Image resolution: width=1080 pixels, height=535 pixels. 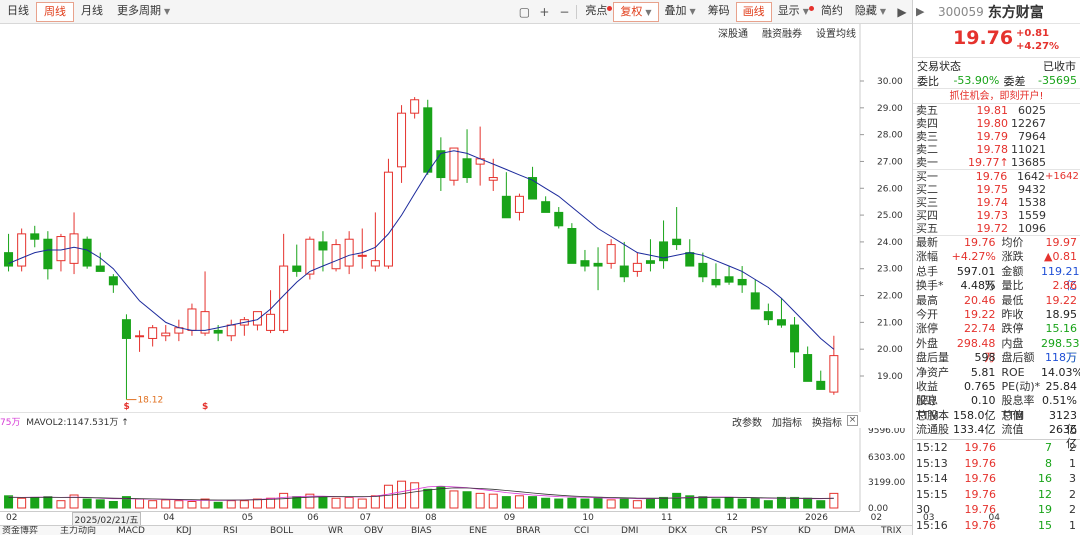 I want to click on stat-row: 换手* 4.48% 量比 2.86, so click(x=996, y=286).